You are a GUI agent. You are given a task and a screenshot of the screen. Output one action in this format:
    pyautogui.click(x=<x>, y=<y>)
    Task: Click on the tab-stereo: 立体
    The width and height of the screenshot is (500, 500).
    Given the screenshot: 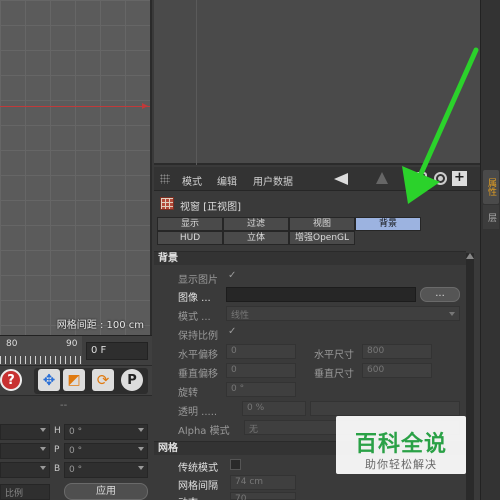 What is the action you would take?
    pyautogui.click(x=256, y=238)
    